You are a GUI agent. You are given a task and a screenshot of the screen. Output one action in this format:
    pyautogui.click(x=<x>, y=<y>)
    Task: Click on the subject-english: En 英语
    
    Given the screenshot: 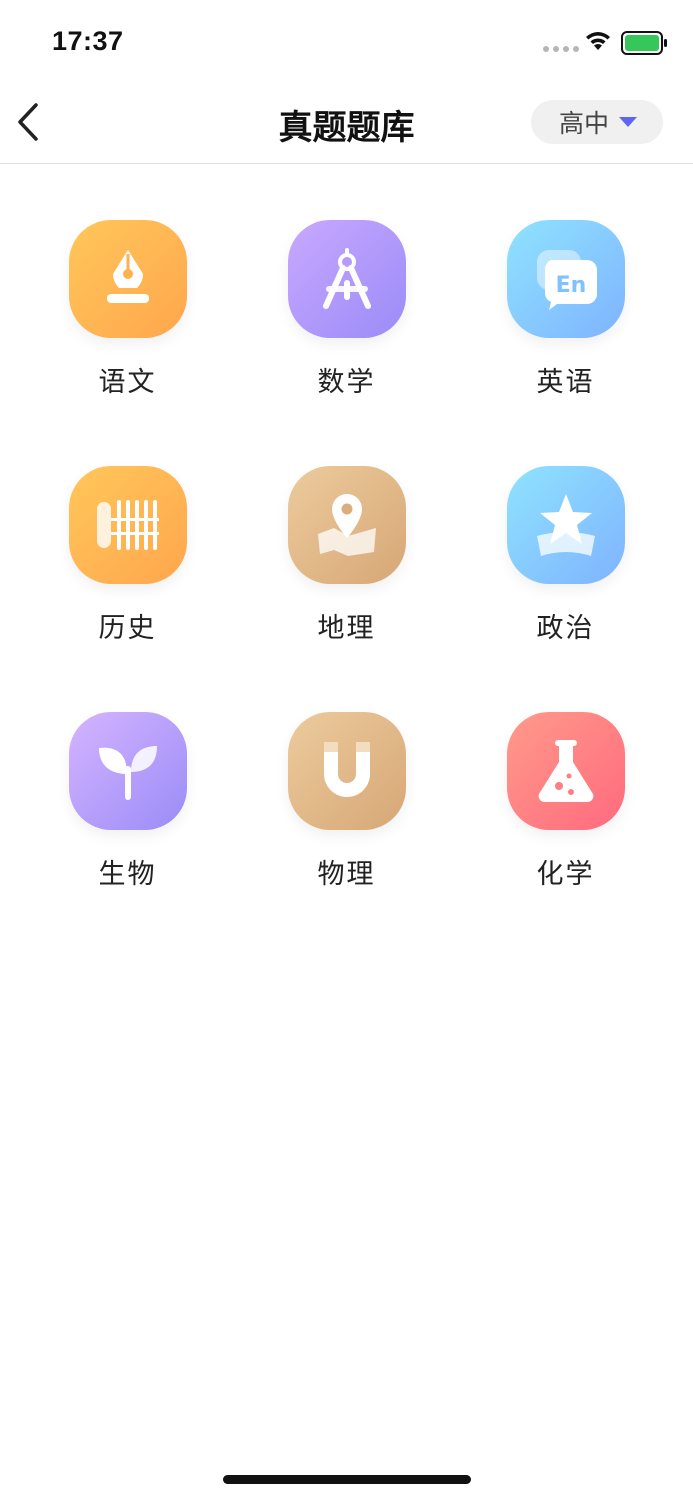 What is the action you would take?
    pyautogui.click(x=565, y=315)
    